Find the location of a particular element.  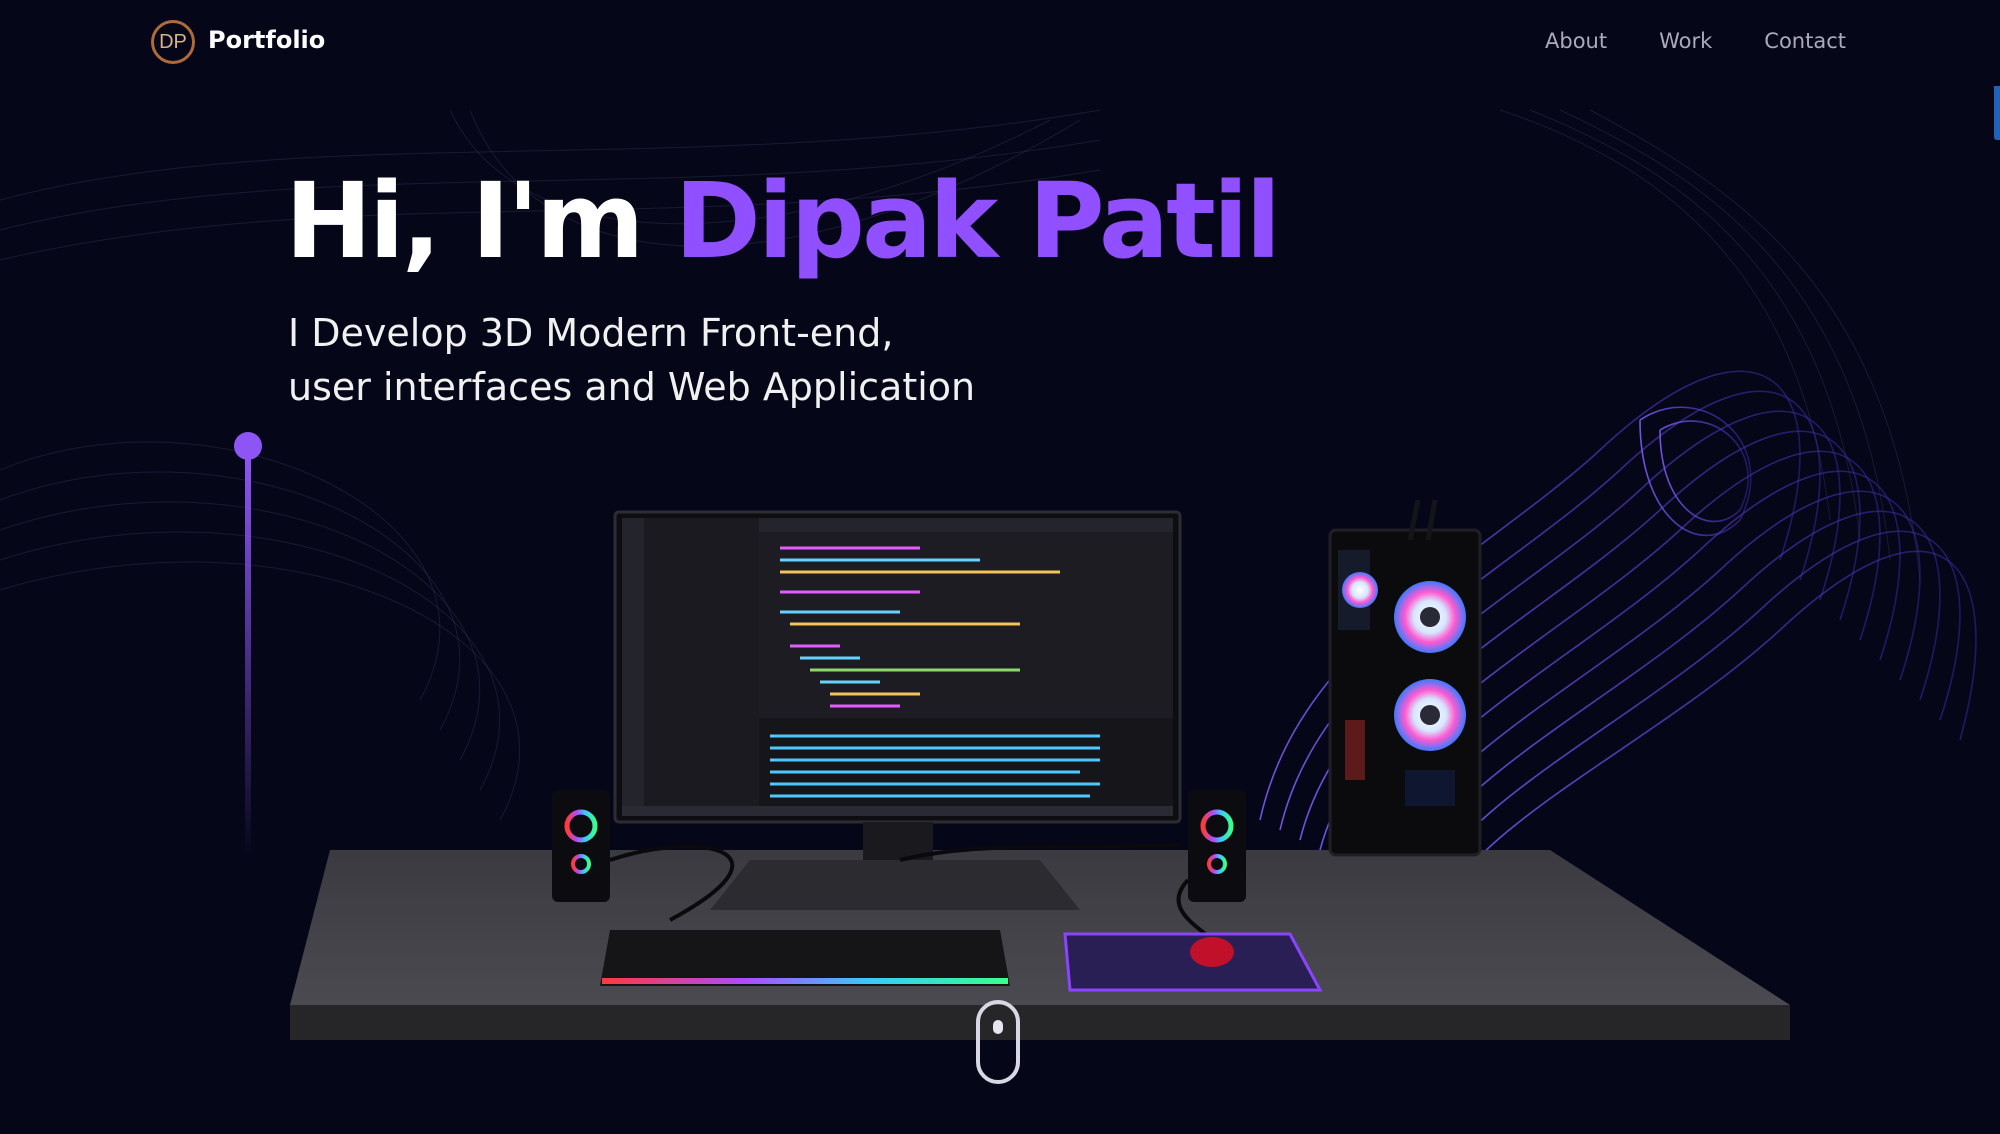

hero-name: Dipak Patil is located at coordinates (978, 221).